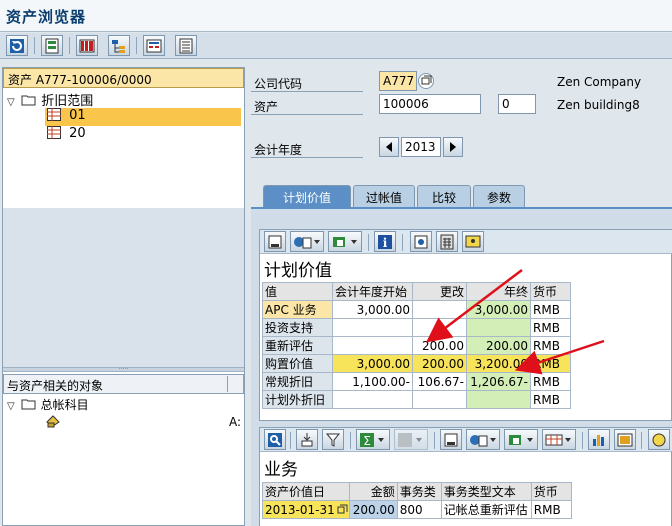  I want to click on column-header: 更改, so click(439, 291).